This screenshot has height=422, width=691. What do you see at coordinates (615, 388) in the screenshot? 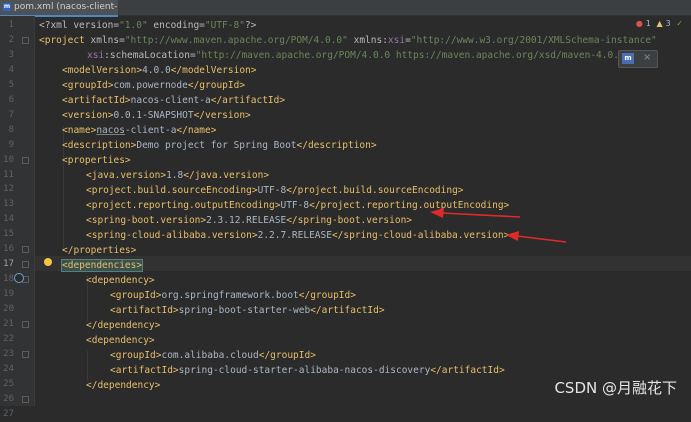
I see `csdn-watermark: CSDN @月融花下` at bounding box center [615, 388].